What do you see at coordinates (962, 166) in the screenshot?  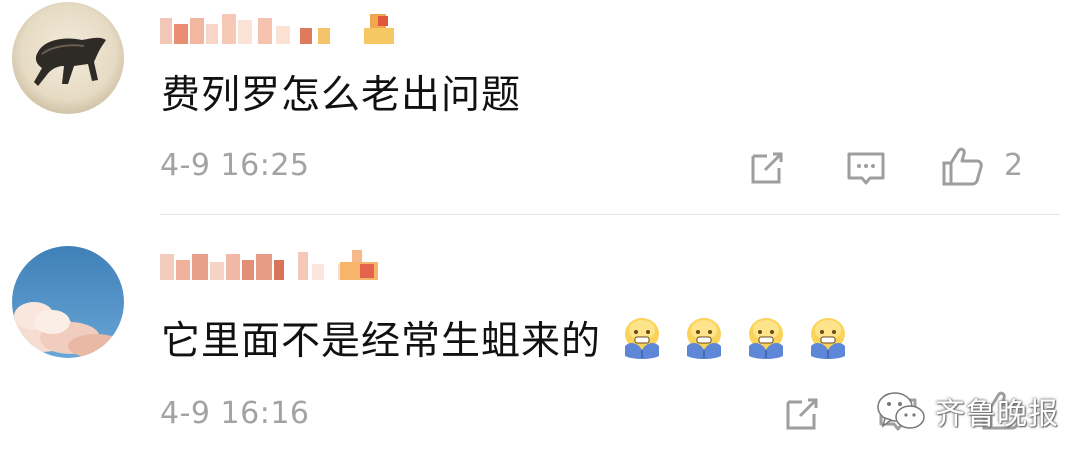 I see `thumbs-up-icon` at bounding box center [962, 166].